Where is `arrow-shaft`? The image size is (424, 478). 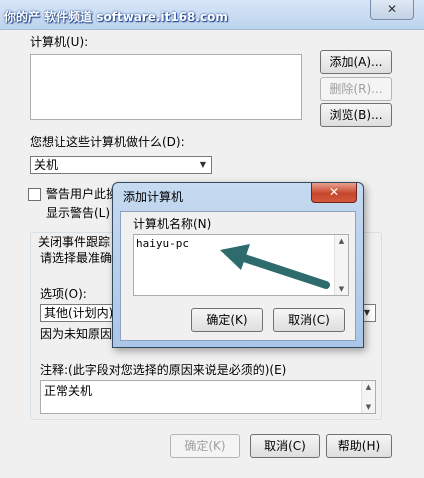 arrow-shaft is located at coordinates (282, 270).